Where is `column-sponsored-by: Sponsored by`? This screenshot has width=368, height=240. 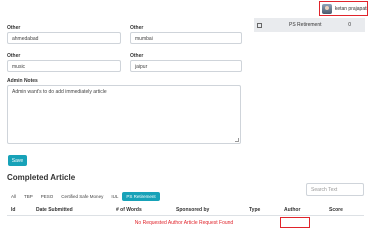
column-sponsored-by: Sponsored by is located at coordinates (193, 210).